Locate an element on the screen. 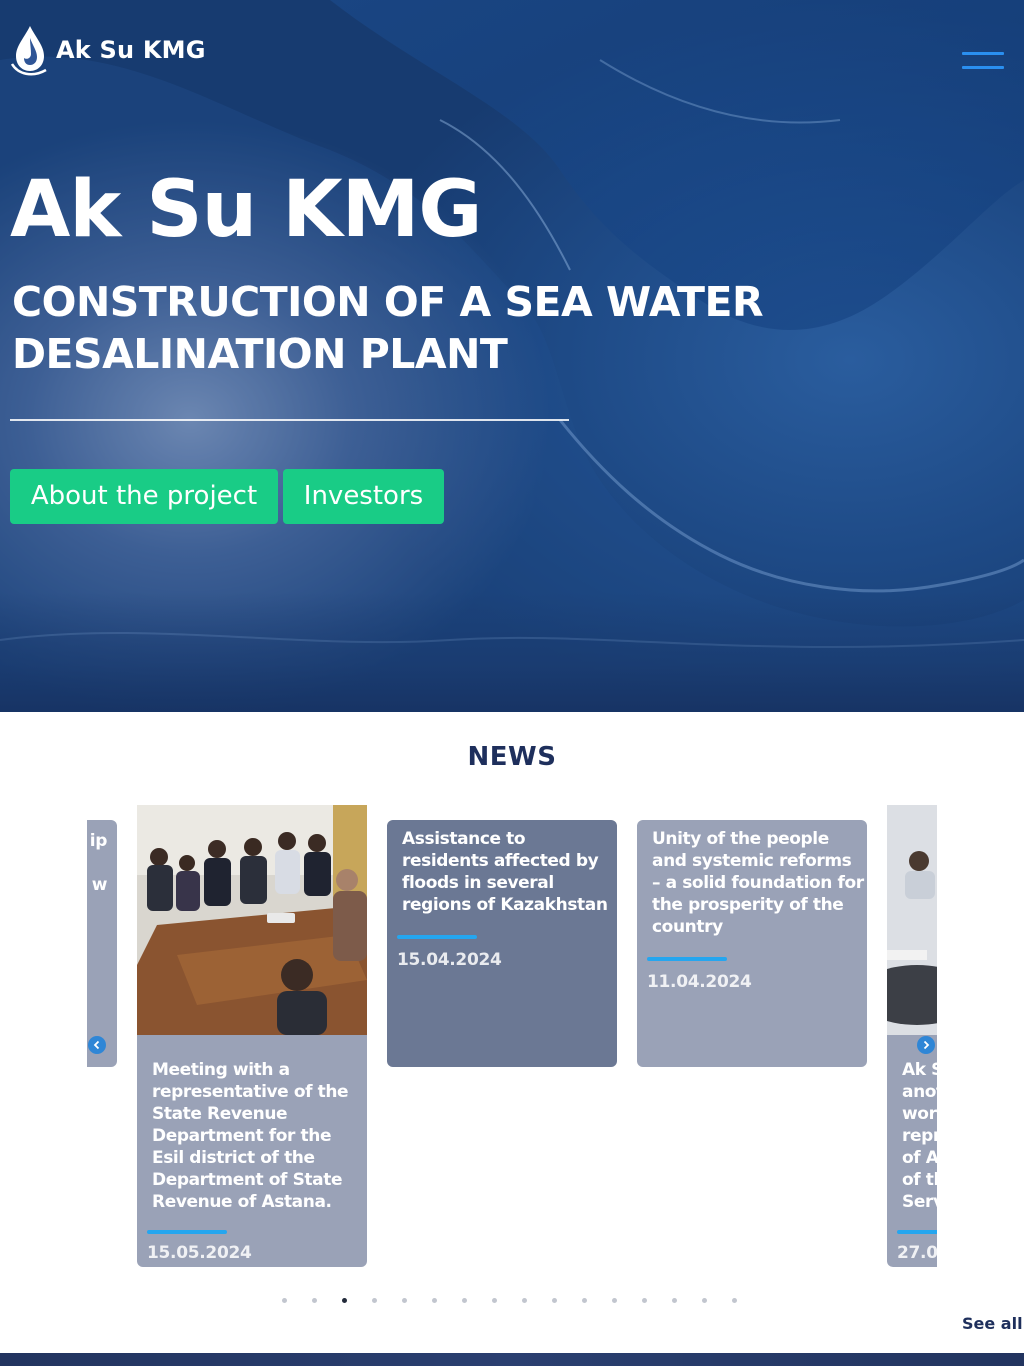 The height and width of the screenshot is (1366, 1024). news-section-title: NEWS is located at coordinates (512, 757).